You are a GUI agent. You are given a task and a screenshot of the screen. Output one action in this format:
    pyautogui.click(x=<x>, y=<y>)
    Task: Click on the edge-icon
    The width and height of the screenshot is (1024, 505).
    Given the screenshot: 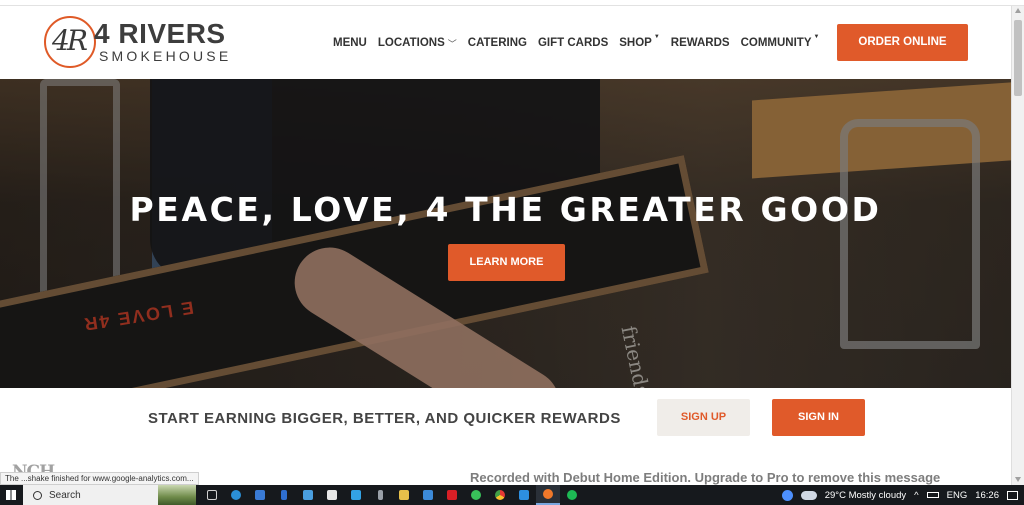 What is the action you would take?
    pyautogui.click(x=236, y=495)
    